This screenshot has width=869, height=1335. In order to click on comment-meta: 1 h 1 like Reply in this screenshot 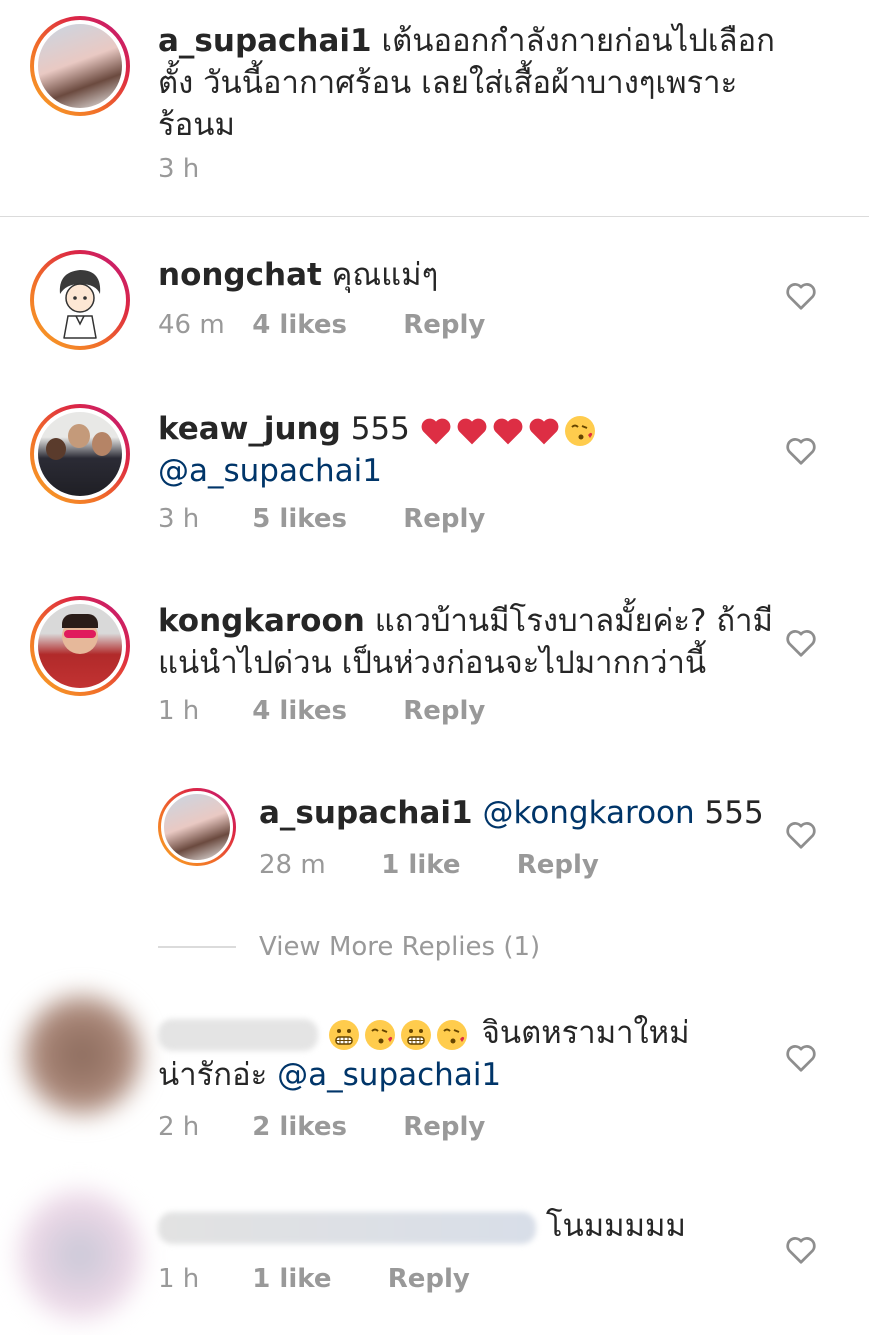, I will do `click(314, 1279)`.